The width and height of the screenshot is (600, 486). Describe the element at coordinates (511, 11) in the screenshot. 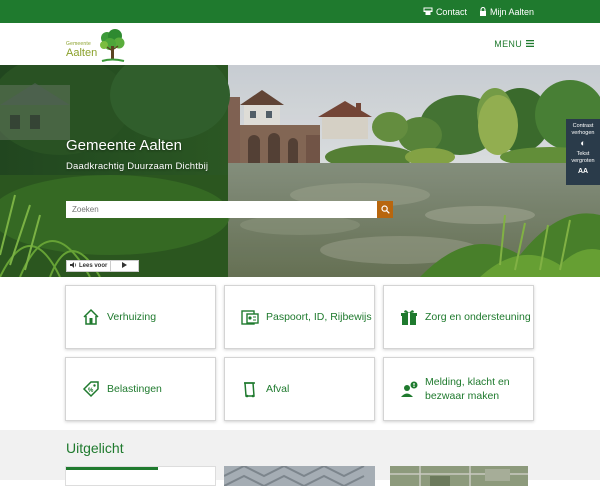

I see `mijn-aalten-label: Mijn Aalten` at that location.